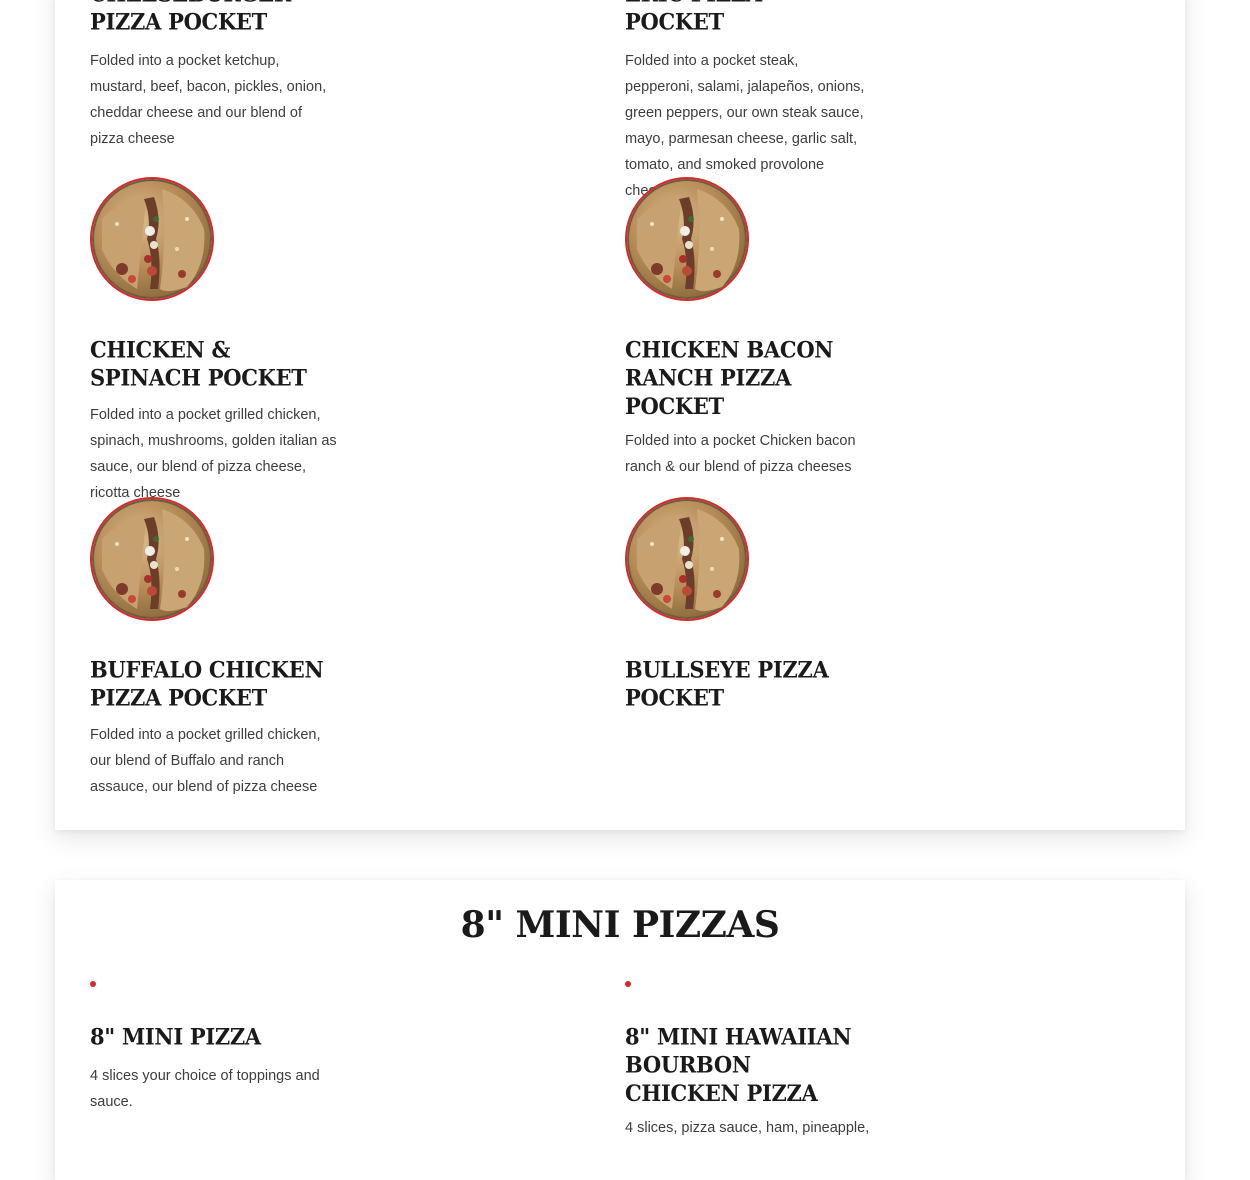  Describe the element at coordinates (190, 18) in the screenshot. I see `item-title: Cheeseburger Pizza Pocket` at that location.